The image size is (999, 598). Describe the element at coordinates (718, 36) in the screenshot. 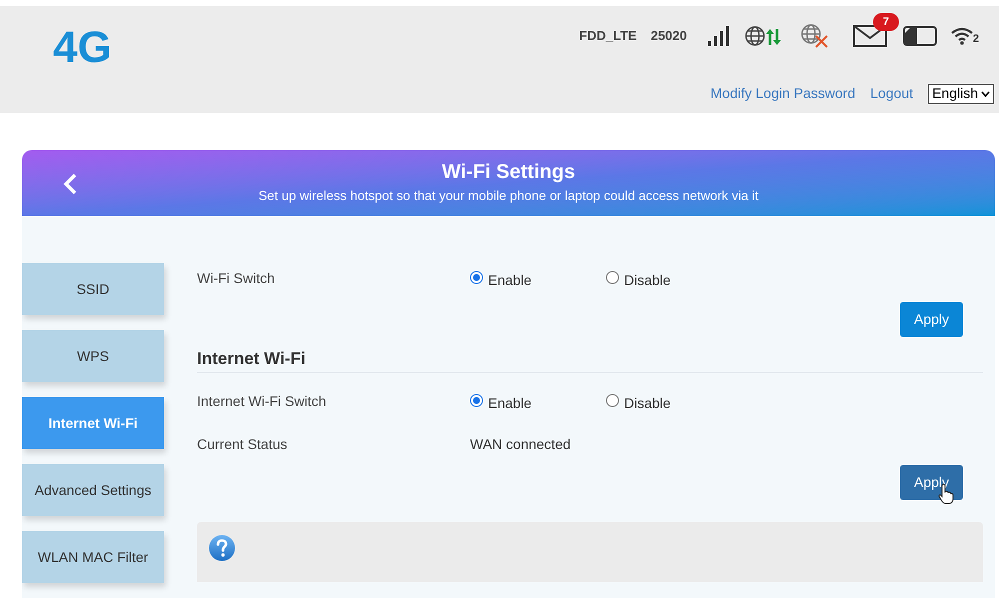

I see `signal-icon` at that location.